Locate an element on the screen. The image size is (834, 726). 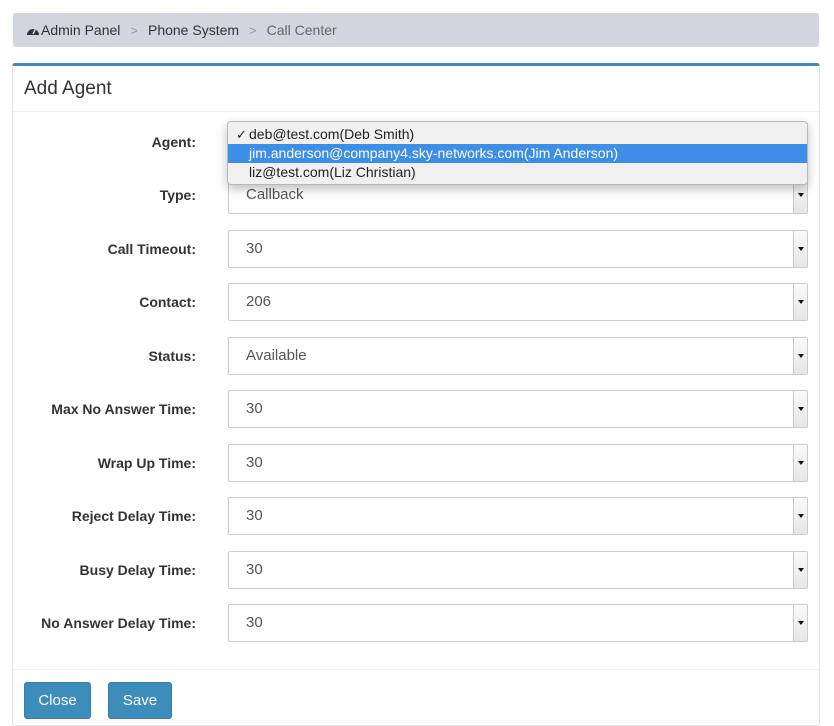
agent-option-label: liz@test.com(Liz Christian) is located at coordinates (332, 172).